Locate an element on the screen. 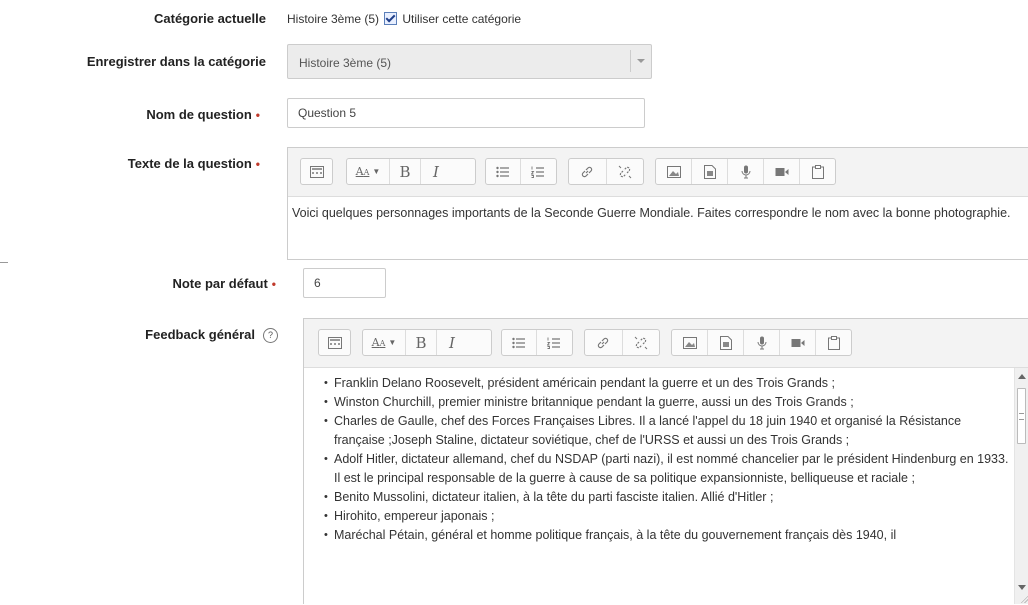 Image resolution: width=1028 pixels, height=605 pixels. current-category-value: Histoire 3ème (5) is located at coordinates (333, 19).